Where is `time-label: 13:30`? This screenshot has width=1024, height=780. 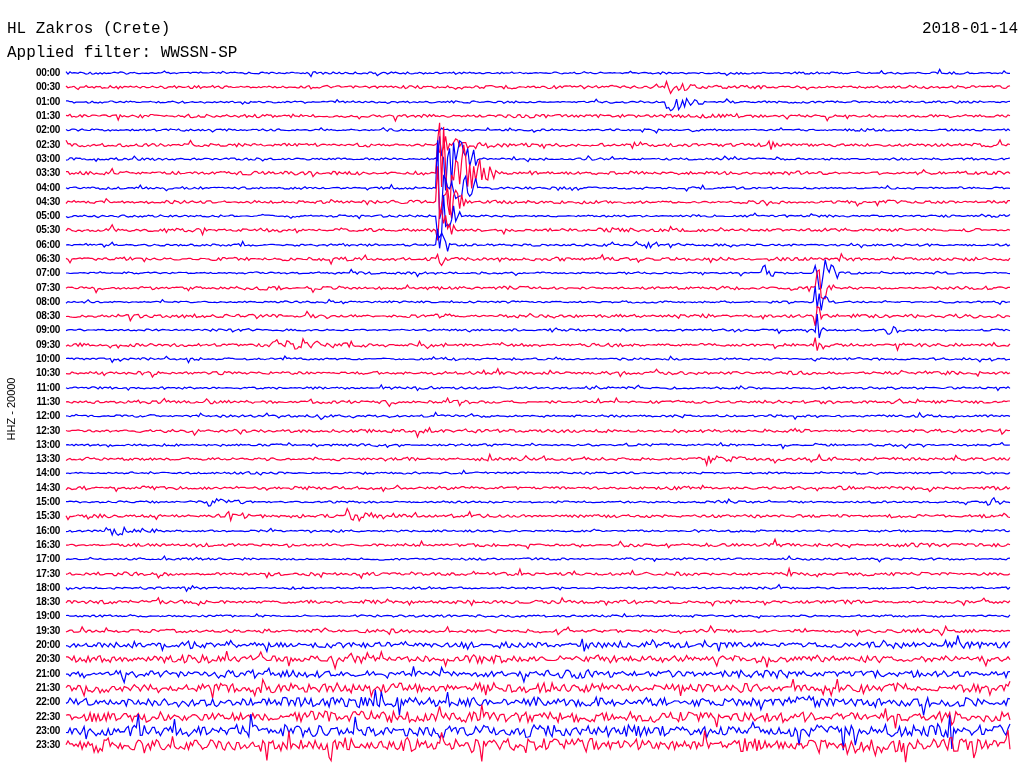 time-label: 13:30 is located at coordinates (47, 459).